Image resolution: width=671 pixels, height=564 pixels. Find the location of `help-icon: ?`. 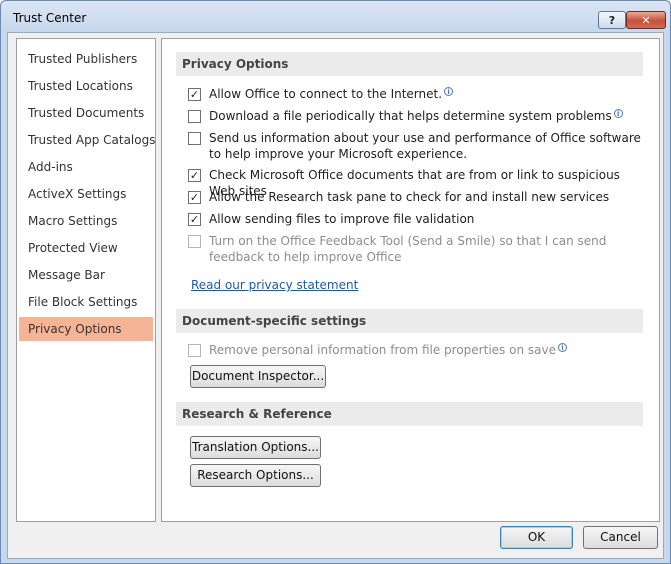

help-icon: ? is located at coordinates (612, 20).